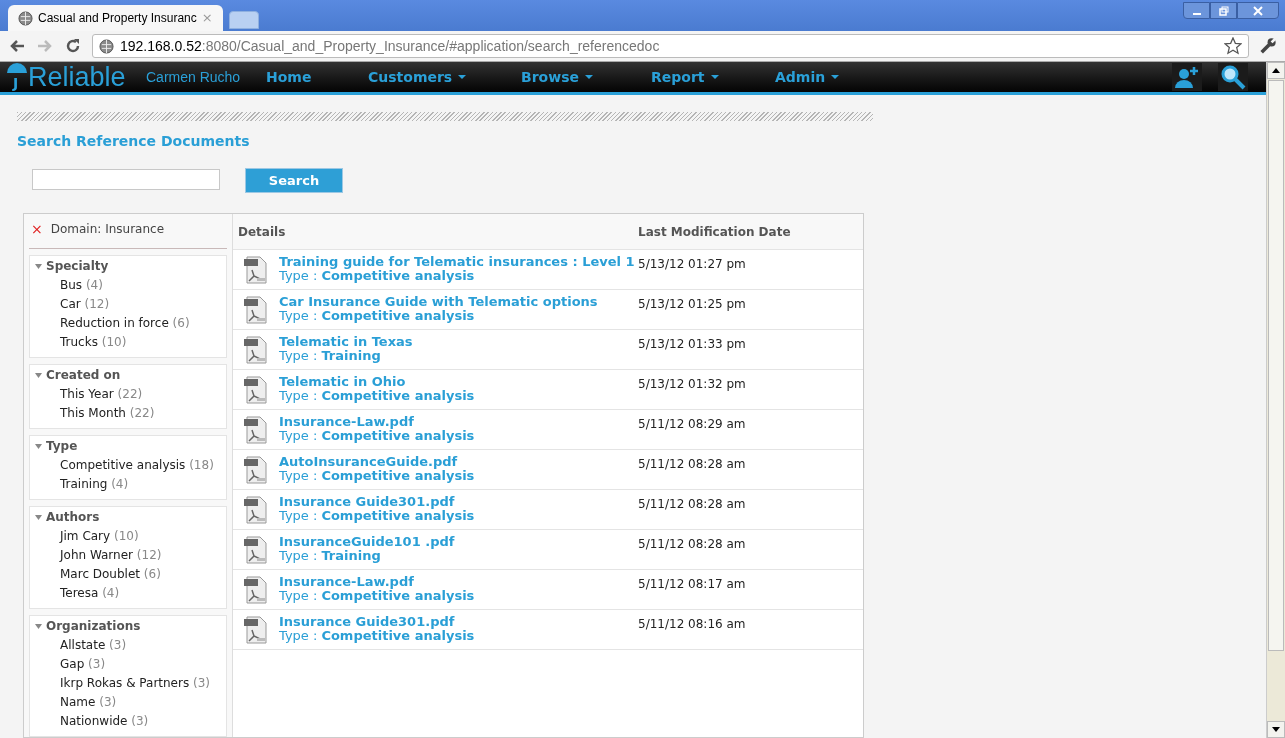 The image size is (1285, 738). I want to click on wrench-icon, so click(1268, 46).